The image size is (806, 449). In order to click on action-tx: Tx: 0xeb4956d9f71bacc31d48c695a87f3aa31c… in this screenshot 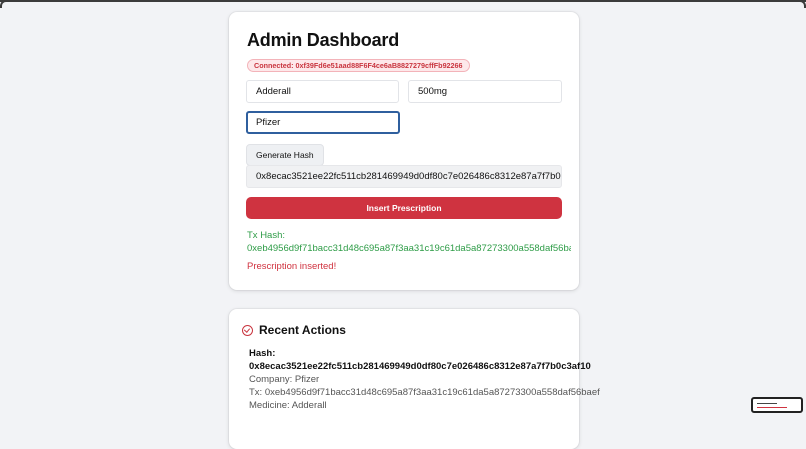, I will do `click(424, 392)`.